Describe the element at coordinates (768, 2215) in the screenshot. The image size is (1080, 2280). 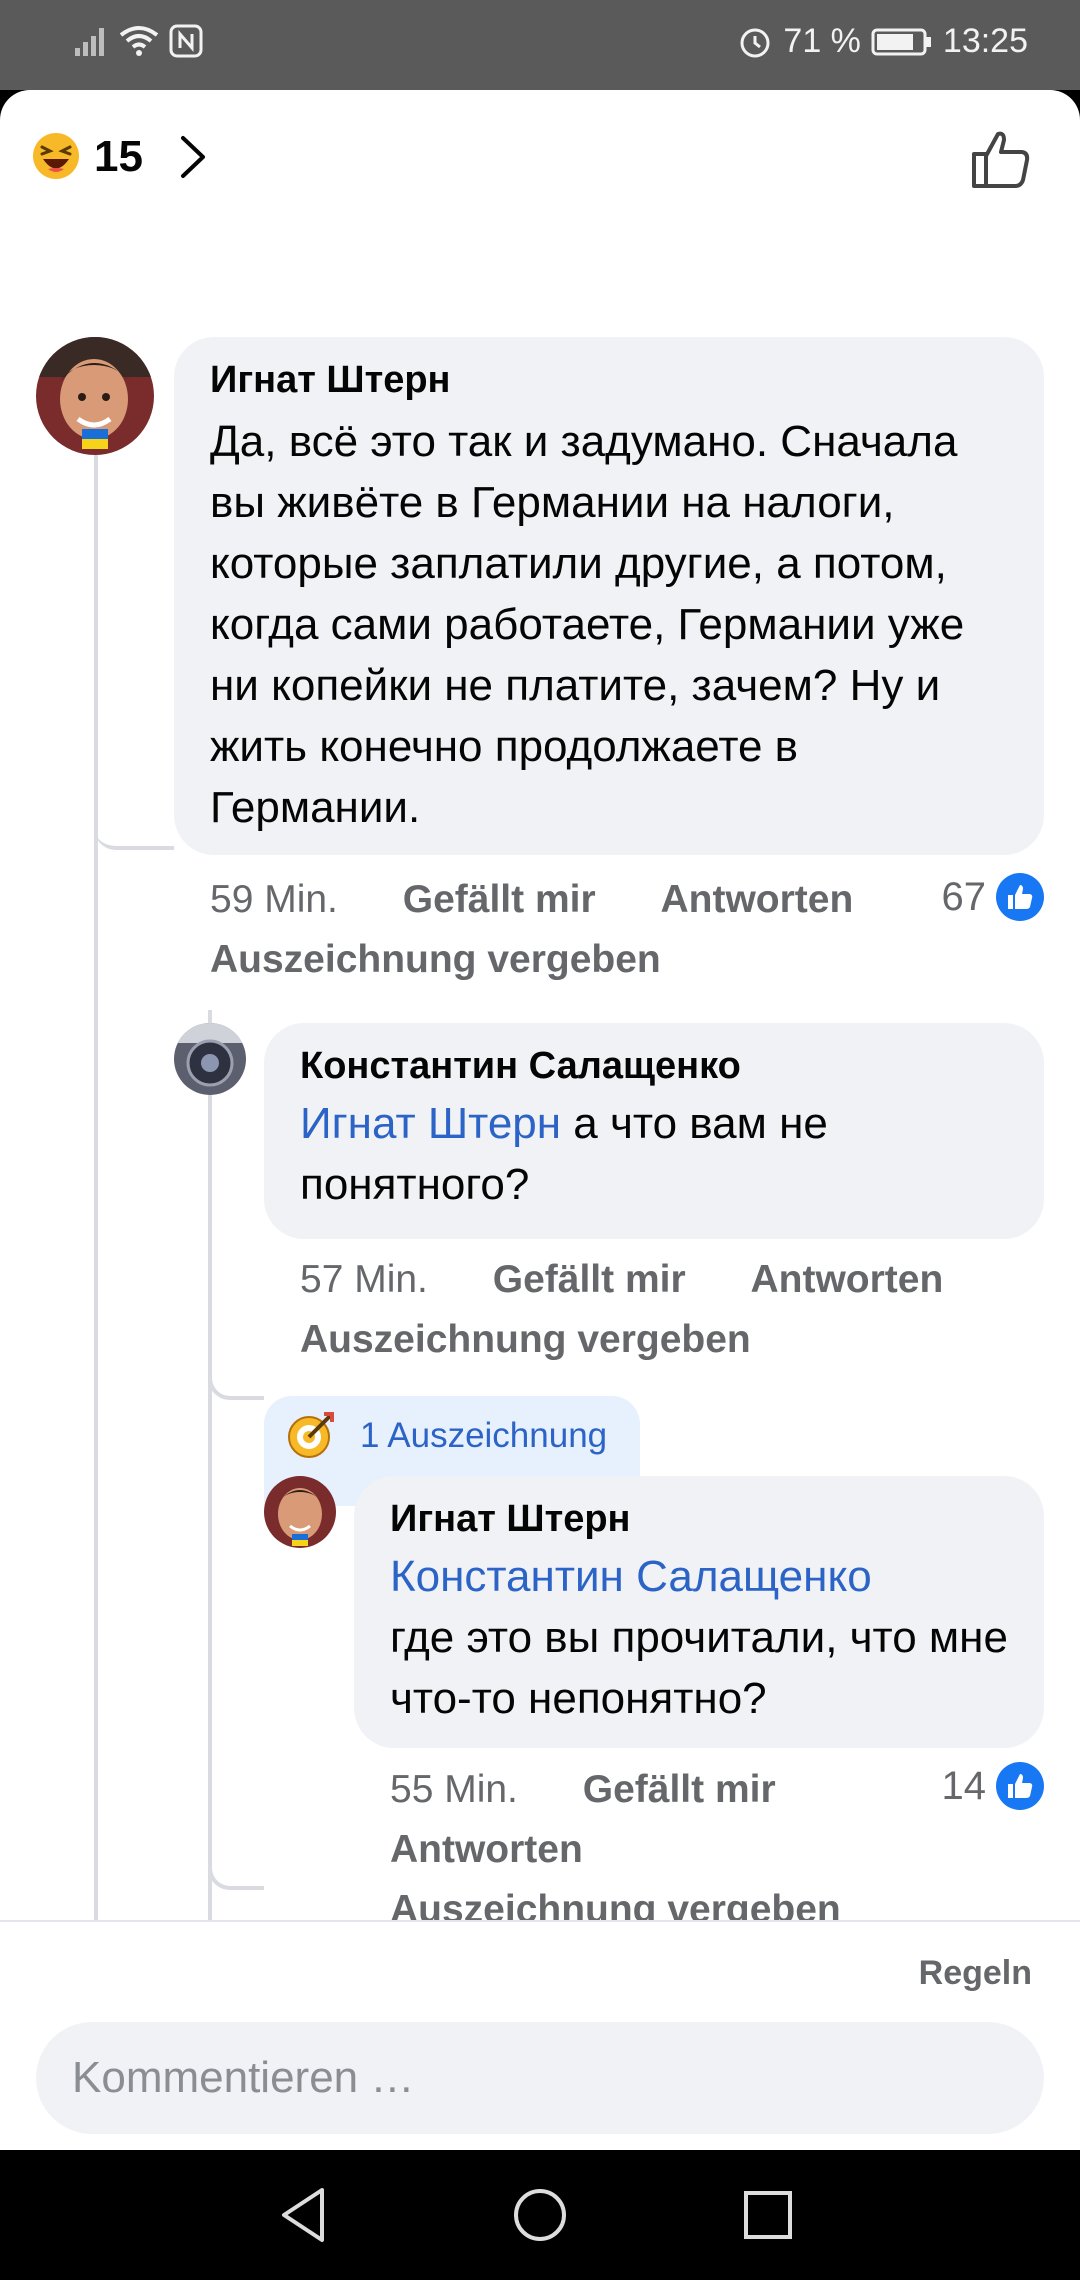
I see `recents-icon` at that location.